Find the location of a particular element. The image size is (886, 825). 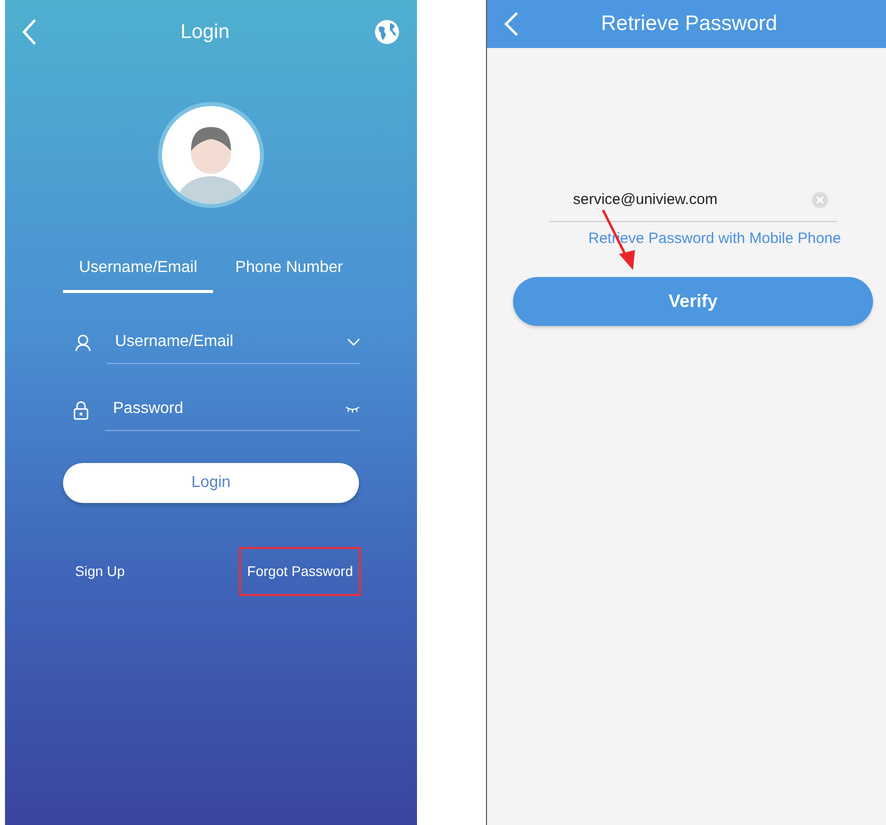

password-field: Password is located at coordinates (225, 409).